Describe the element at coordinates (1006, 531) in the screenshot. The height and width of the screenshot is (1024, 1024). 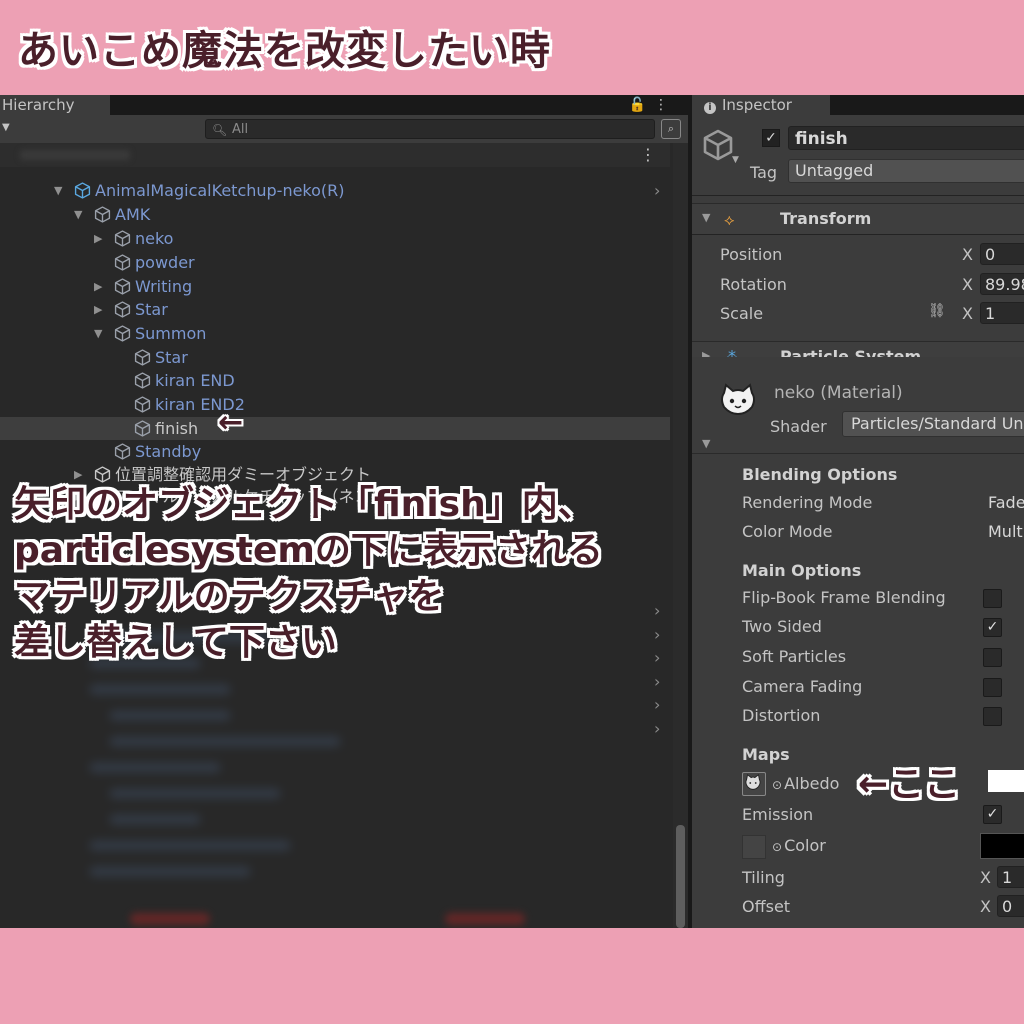
I see `color-mode-dropdown: Multiply` at that location.